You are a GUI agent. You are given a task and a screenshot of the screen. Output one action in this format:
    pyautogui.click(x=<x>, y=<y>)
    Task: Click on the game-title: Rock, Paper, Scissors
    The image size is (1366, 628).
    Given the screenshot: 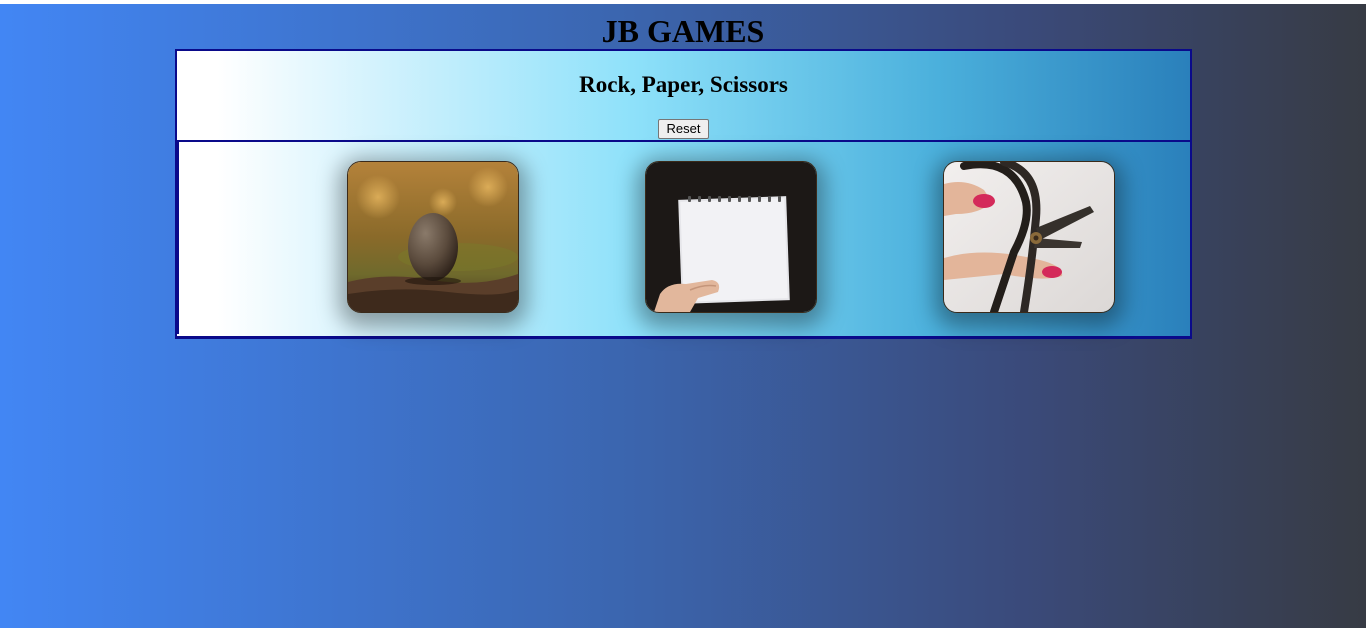 What is the action you would take?
    pyautogui.click(x=683, y=84)
    